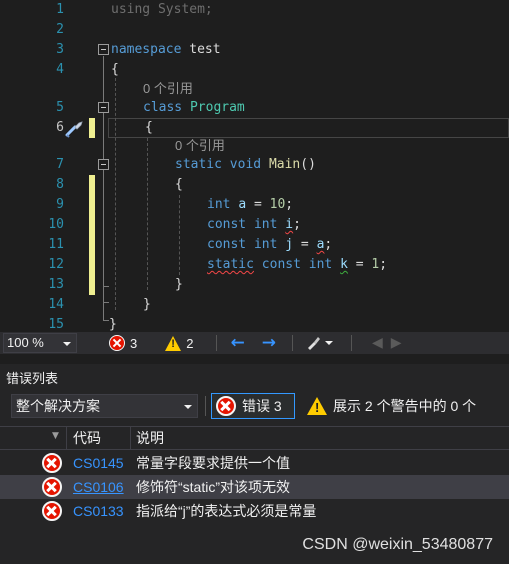  I want to click on line-number: 5, so click(60, 107).